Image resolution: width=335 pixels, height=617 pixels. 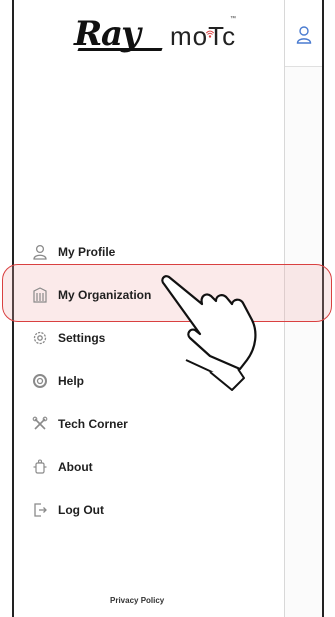 What do you see at coordinates (209, 333) in the screenshot?
I see `pointing-hand-icon` at bounding box center [209, 333].